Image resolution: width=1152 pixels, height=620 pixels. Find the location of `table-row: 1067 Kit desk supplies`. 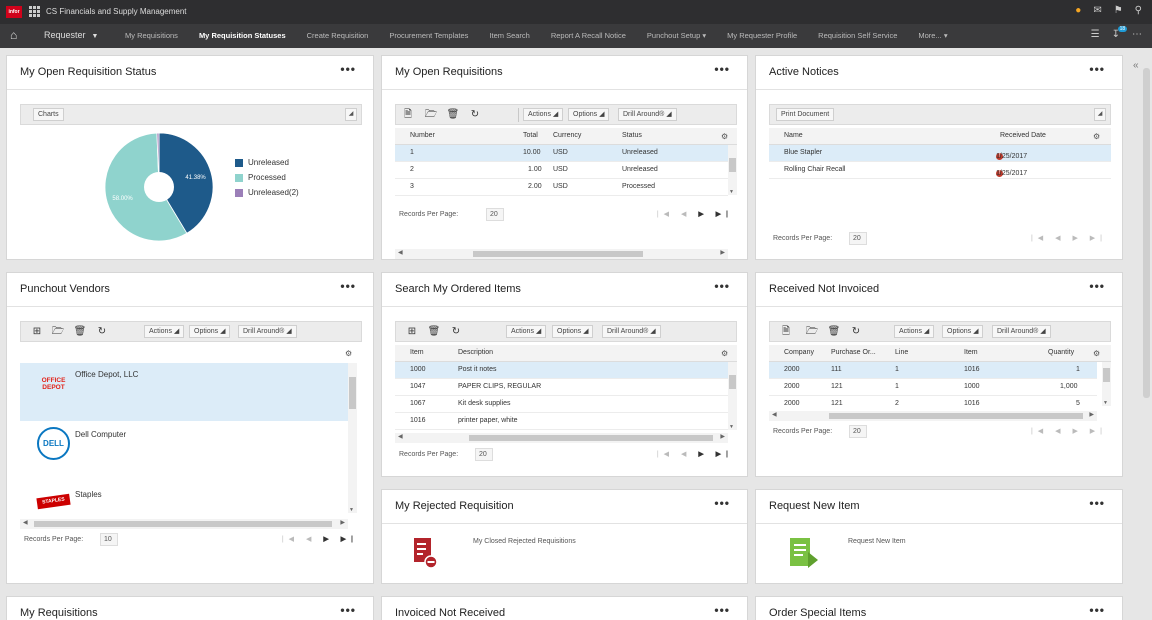

table-row: 1067 Kit desk supplies is located at coordinates (561, 404).